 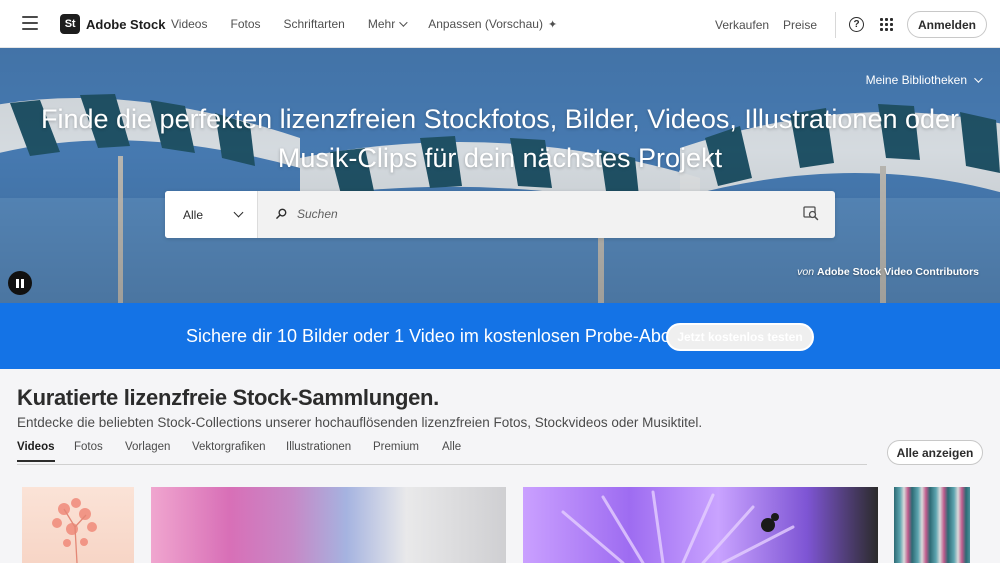 What do you see at coordinates (189, 24) in the screenshot?
I see `nav-videos: Videos` at bounding box center [189, 24].